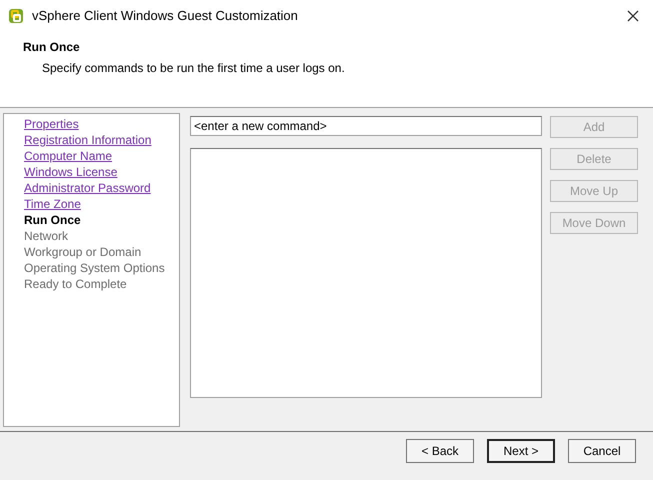  Describe the element at coordinates (101, 140) in the screenshot. I see `step-item: Registration Information` at that location.